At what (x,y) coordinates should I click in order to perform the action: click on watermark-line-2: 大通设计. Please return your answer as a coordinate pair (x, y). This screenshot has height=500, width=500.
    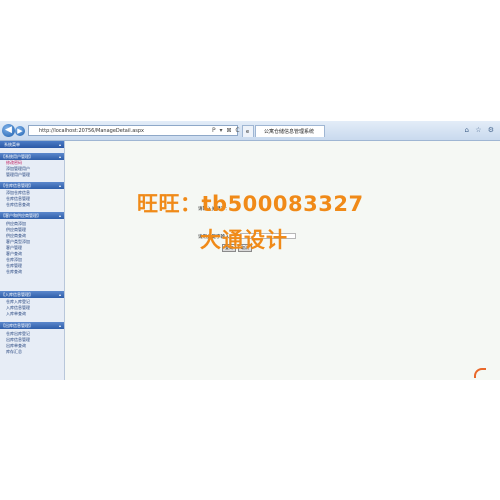
    Looking at the image, I should click on (244, 240).